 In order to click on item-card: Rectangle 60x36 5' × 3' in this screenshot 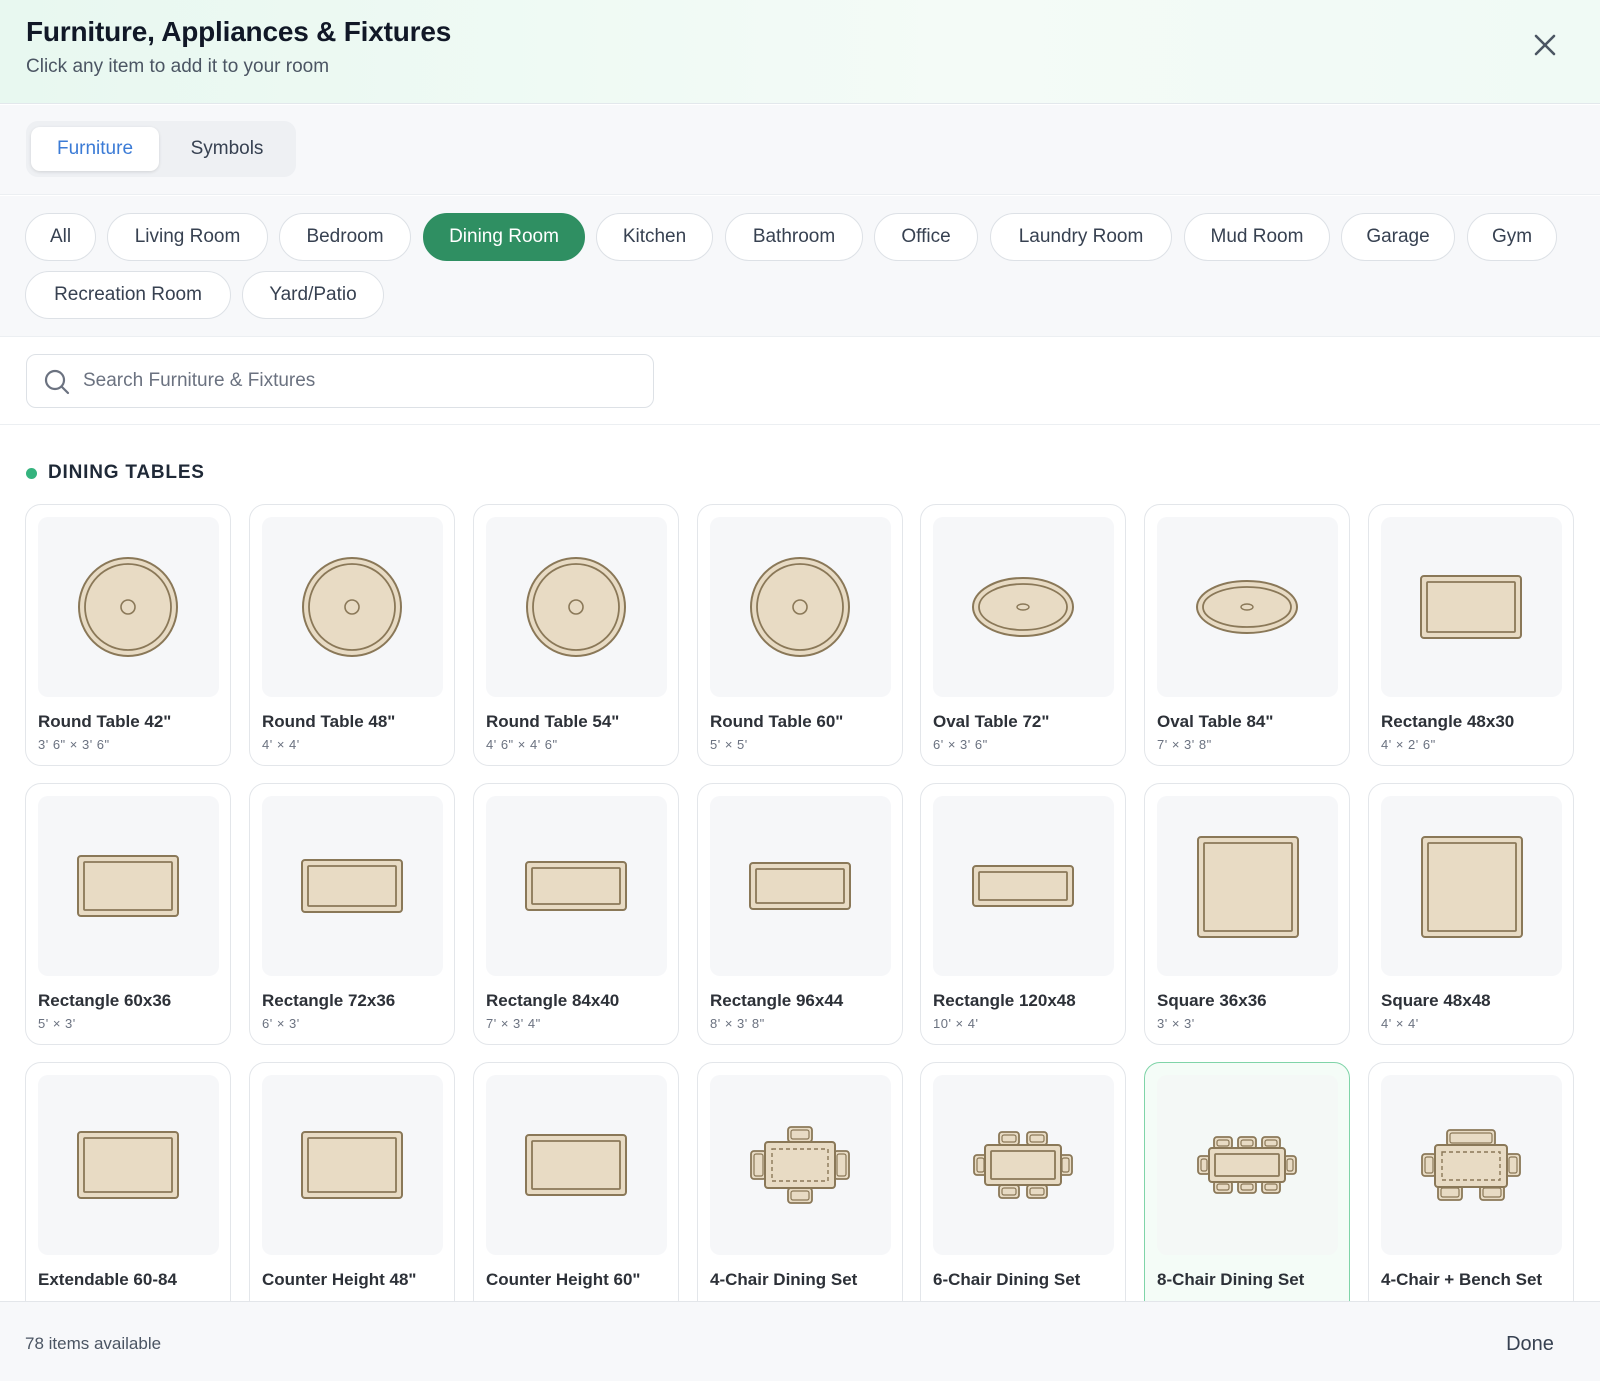, I will do `click(128, 914)`.